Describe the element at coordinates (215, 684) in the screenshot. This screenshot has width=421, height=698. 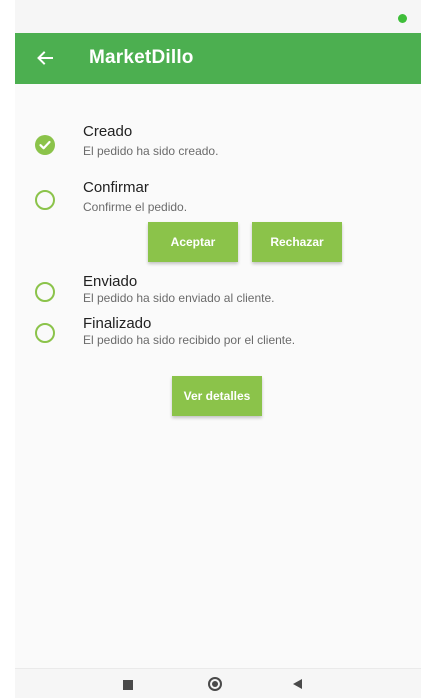
I see `home-circle-icon` at that location.